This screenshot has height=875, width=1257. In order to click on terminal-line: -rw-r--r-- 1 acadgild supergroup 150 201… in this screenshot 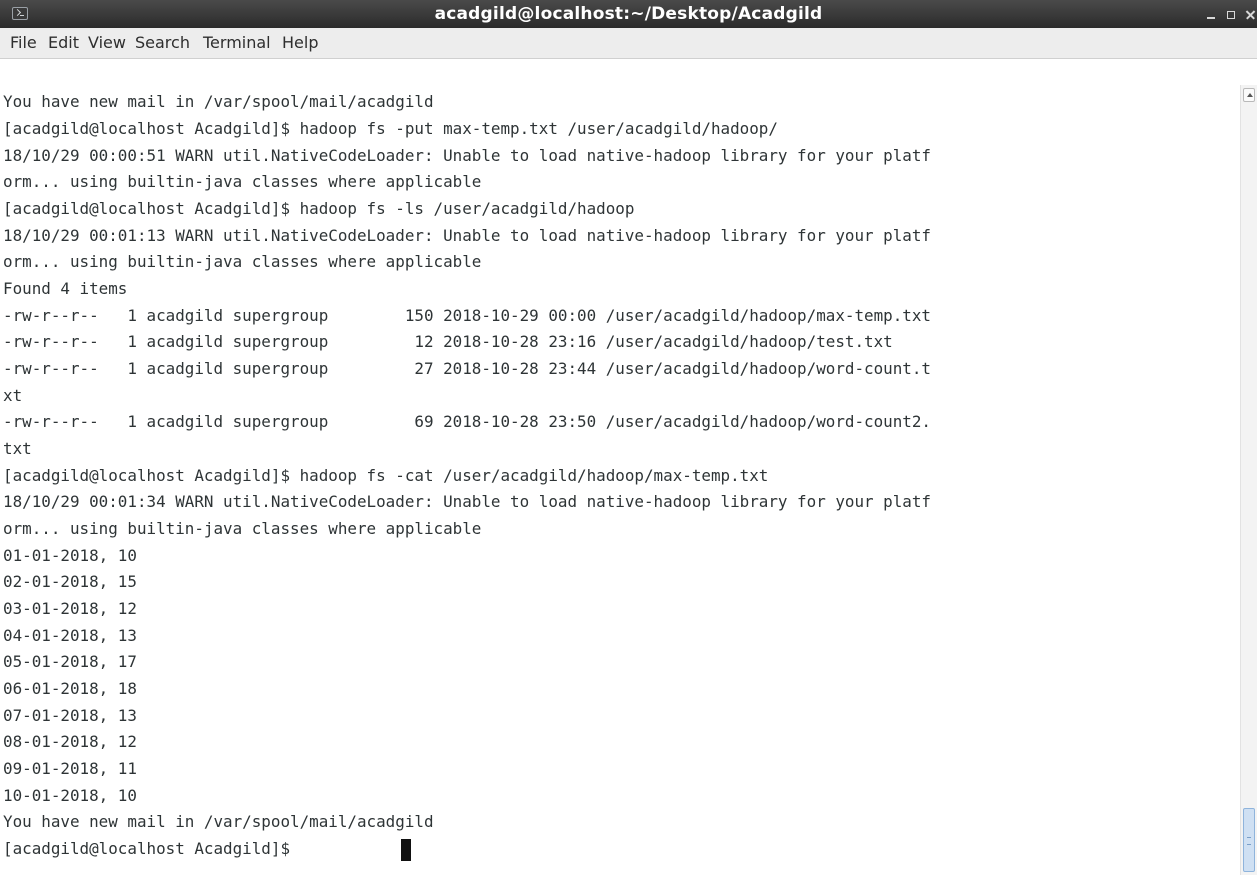, I will do `click(467, 315)`.